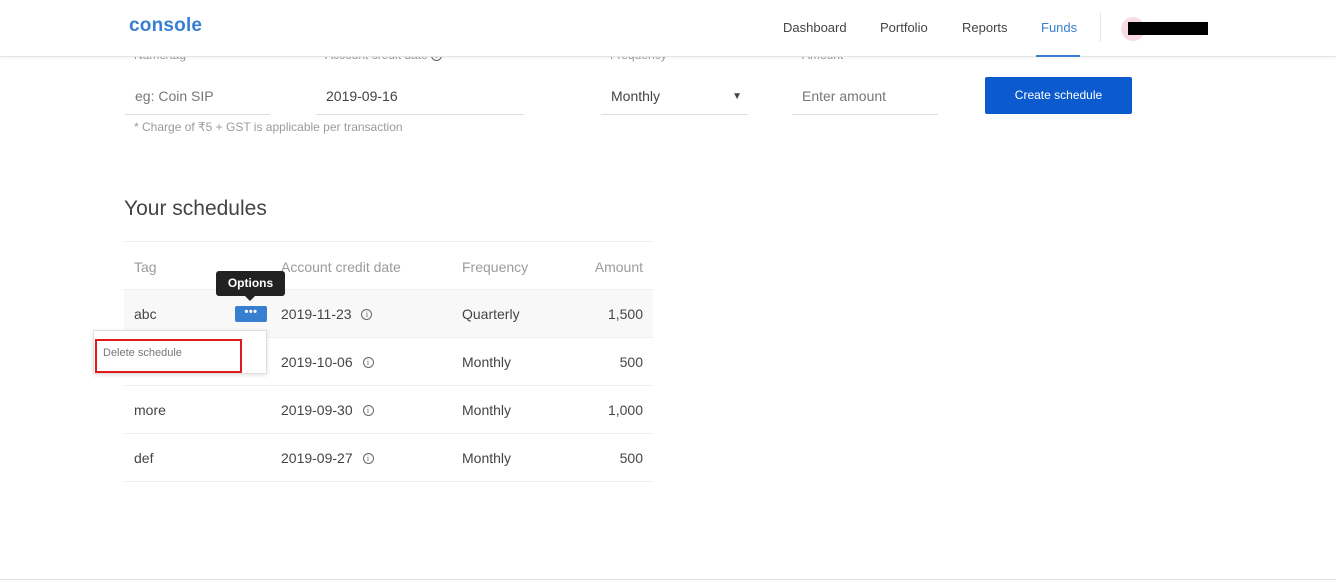  Describe the element at coordinates (317, 410) in the screenshot. I see `row-date-text: 2019-09-30` at that location.